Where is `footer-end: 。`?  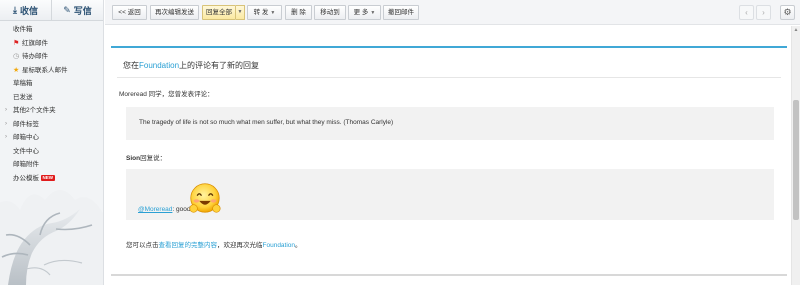 footer-end: 。 is located at coordinates (298, 245).